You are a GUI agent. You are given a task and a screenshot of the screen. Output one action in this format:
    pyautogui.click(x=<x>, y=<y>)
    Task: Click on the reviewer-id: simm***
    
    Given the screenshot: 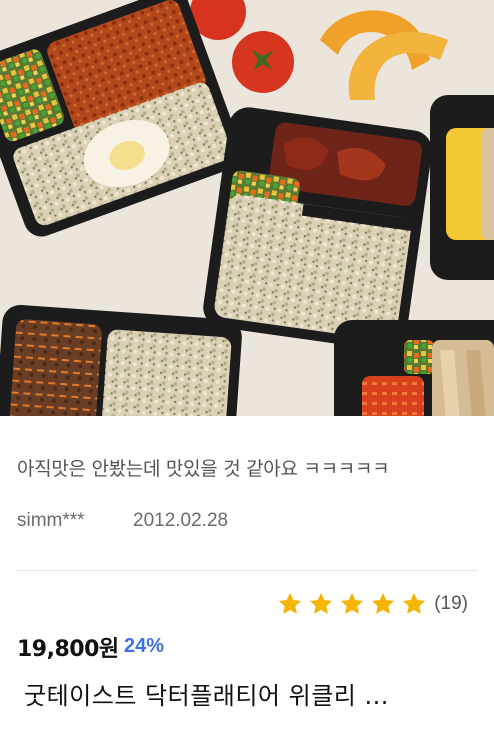 What is the action you would take?
    pyautogui.click(x=51, y=520)
    